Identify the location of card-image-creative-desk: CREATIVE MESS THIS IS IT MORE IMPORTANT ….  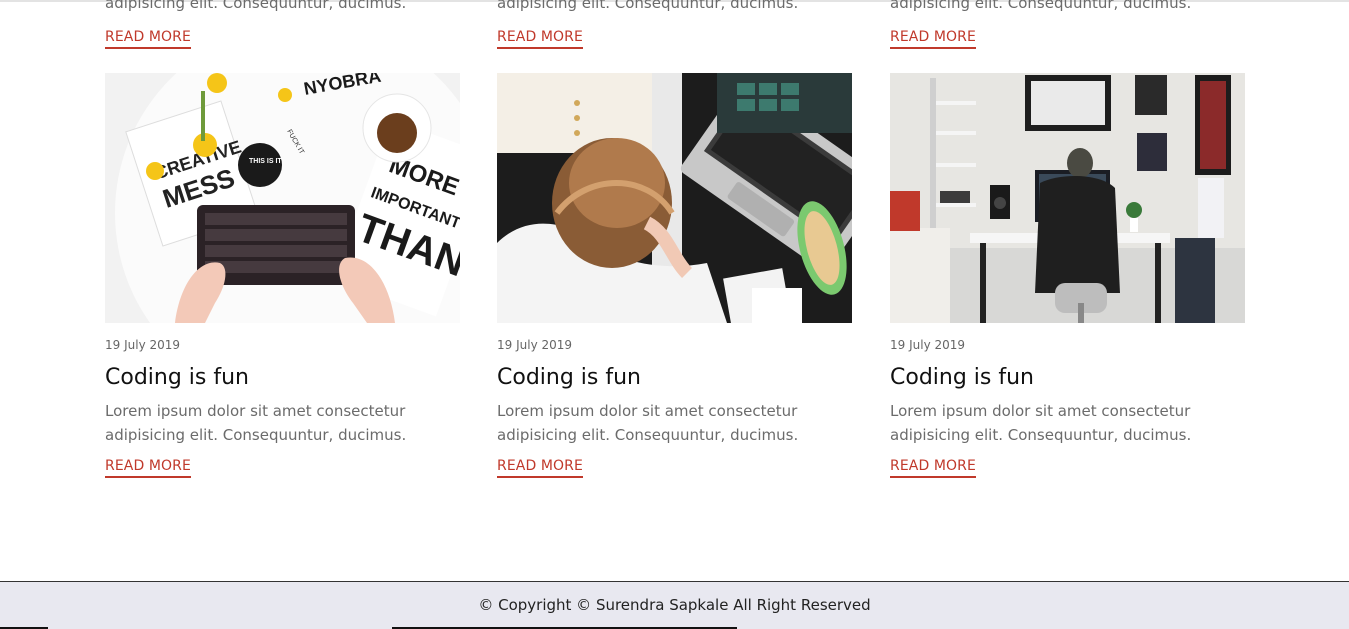
(282, 198).